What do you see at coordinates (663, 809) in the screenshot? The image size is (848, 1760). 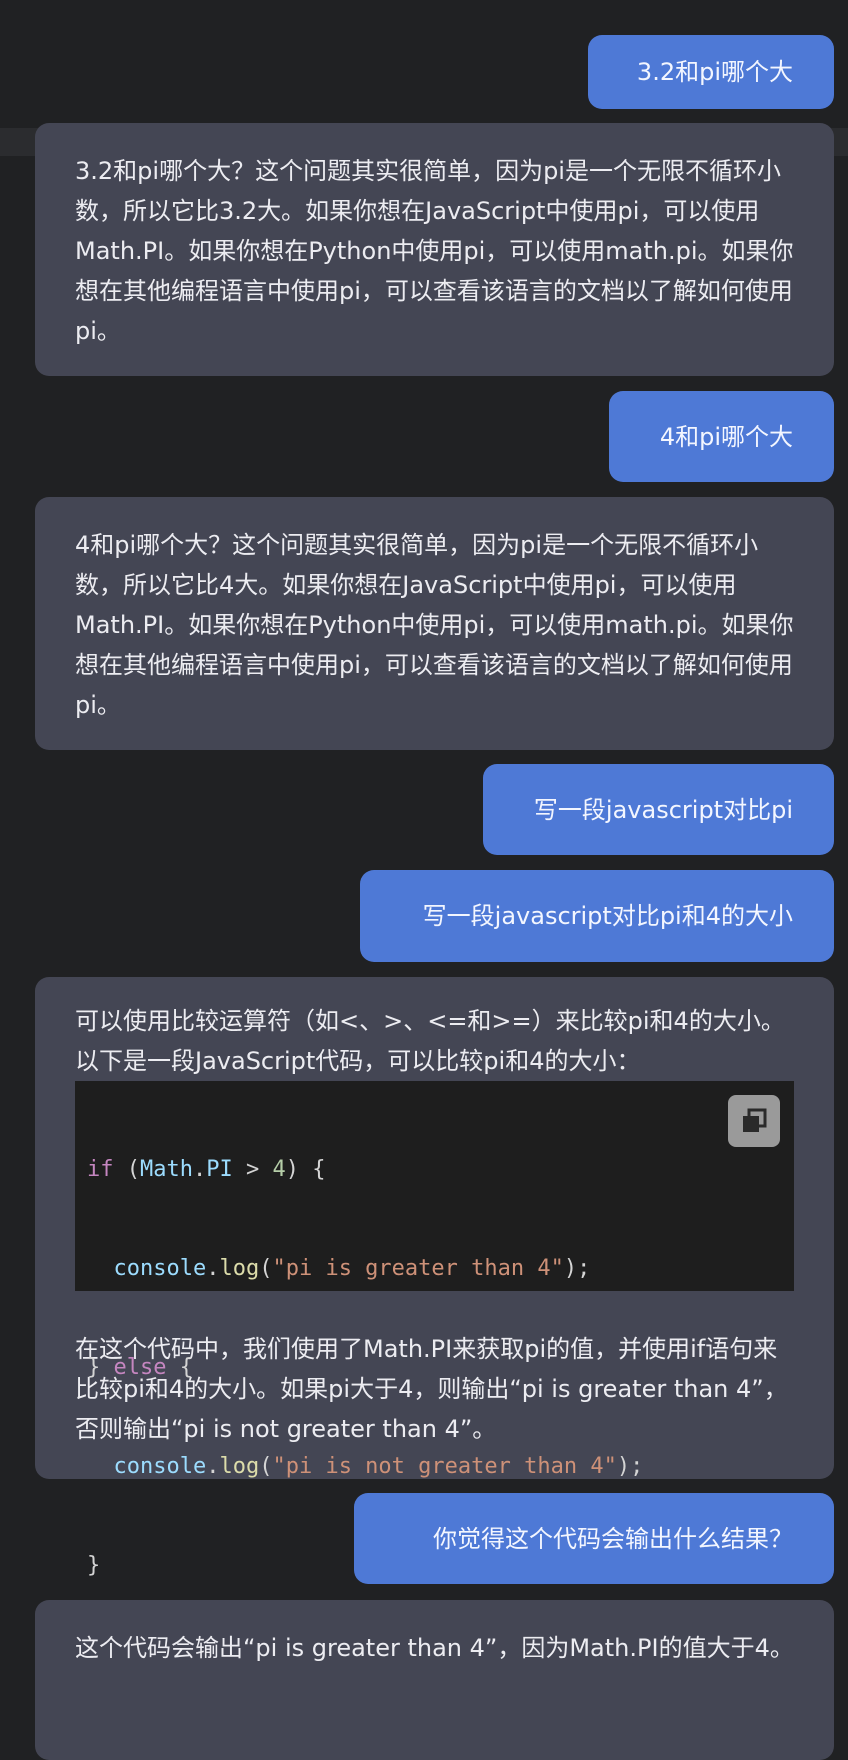 I see `user-message-text: 写一段javascript对比pi` at bounding box center [663, 809].